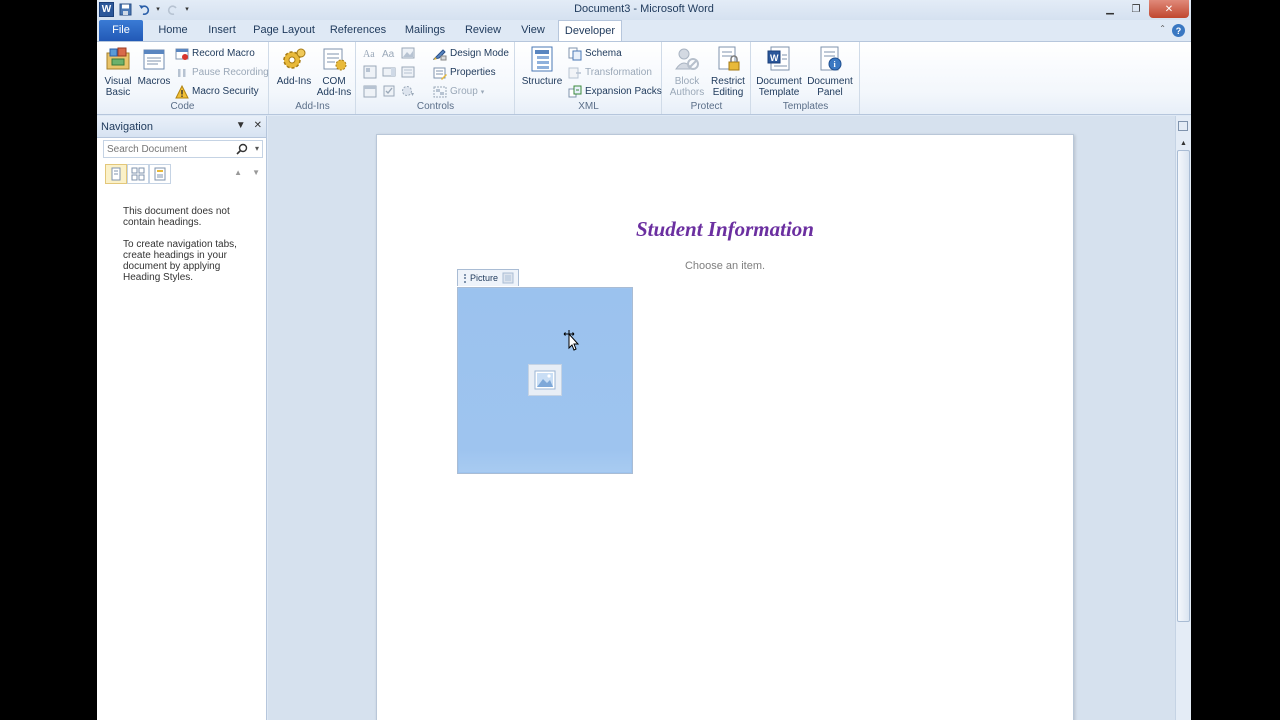 The height and width of the screenshot is (720, 1280). I want to click on visual-basic-label: Visual Basic, so click(118, 87).